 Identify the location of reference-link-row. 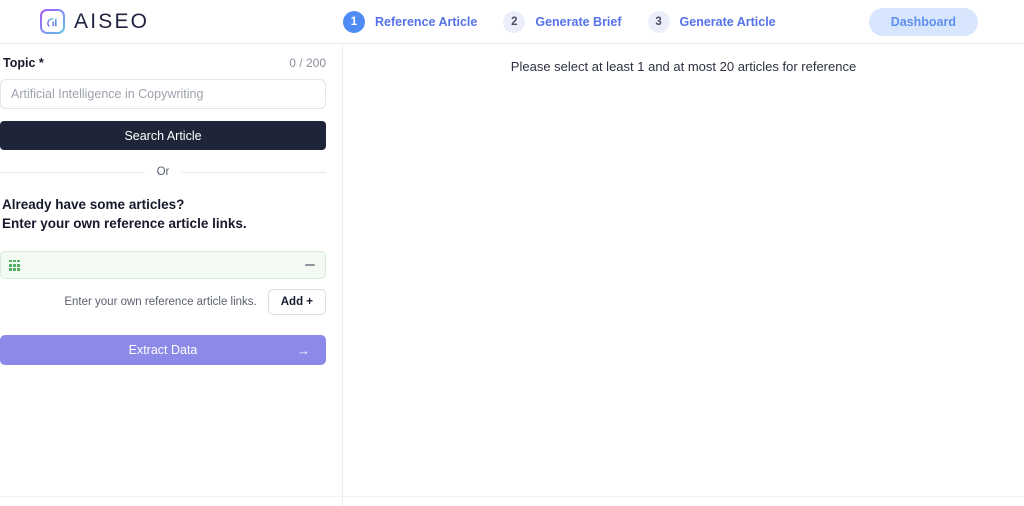
(163, 265).